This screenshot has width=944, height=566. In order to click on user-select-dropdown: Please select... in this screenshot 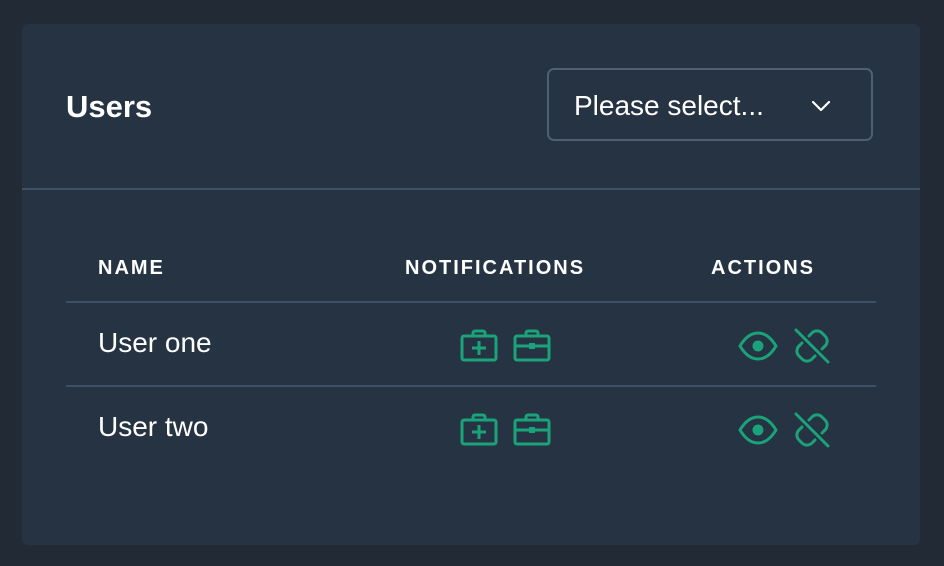, I will do `click(710, 104)`.